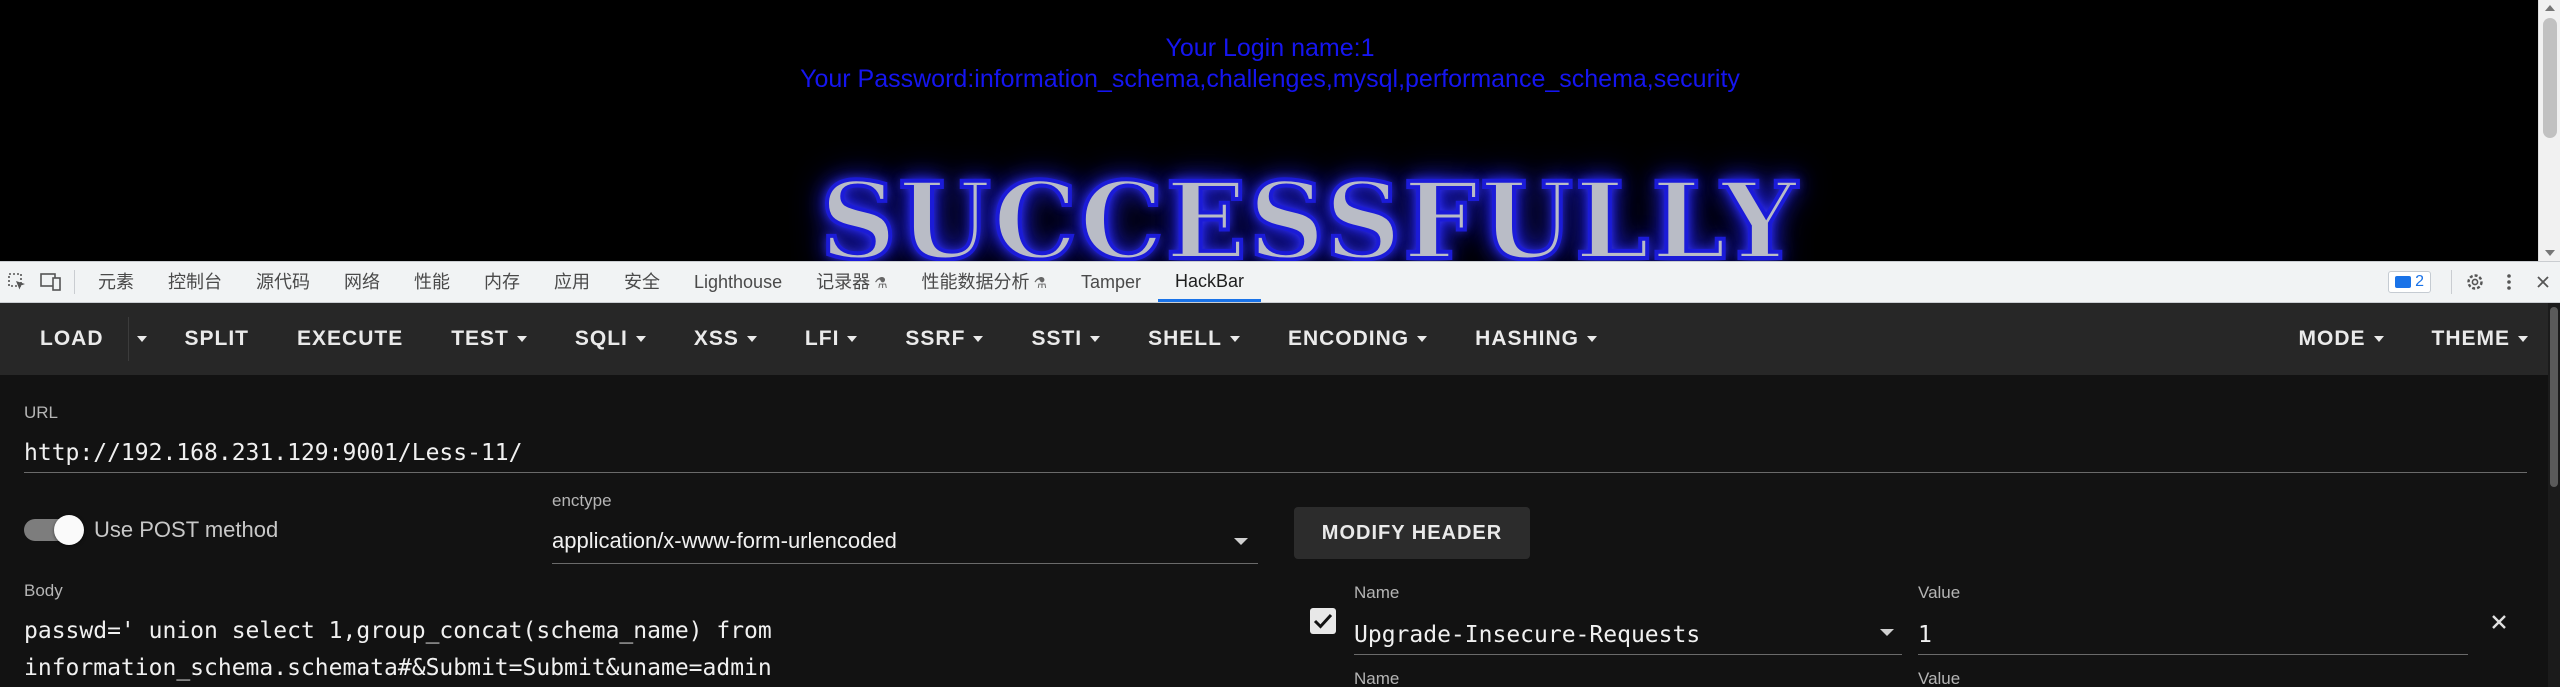 This screenshot has height=687, width=2560. I want to click on tab-console: 控制台, so click(195, 282).